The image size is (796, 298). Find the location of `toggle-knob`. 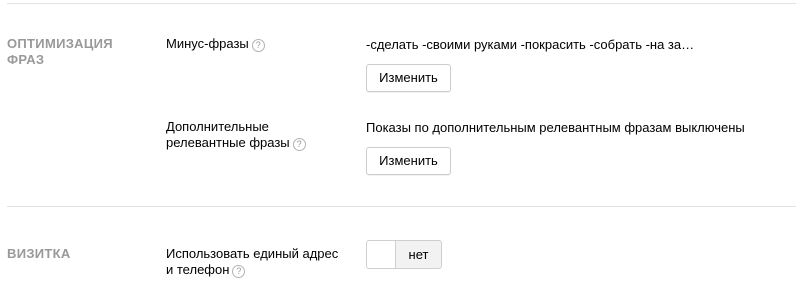

toggle-knob is located at coordinates (381, 254).